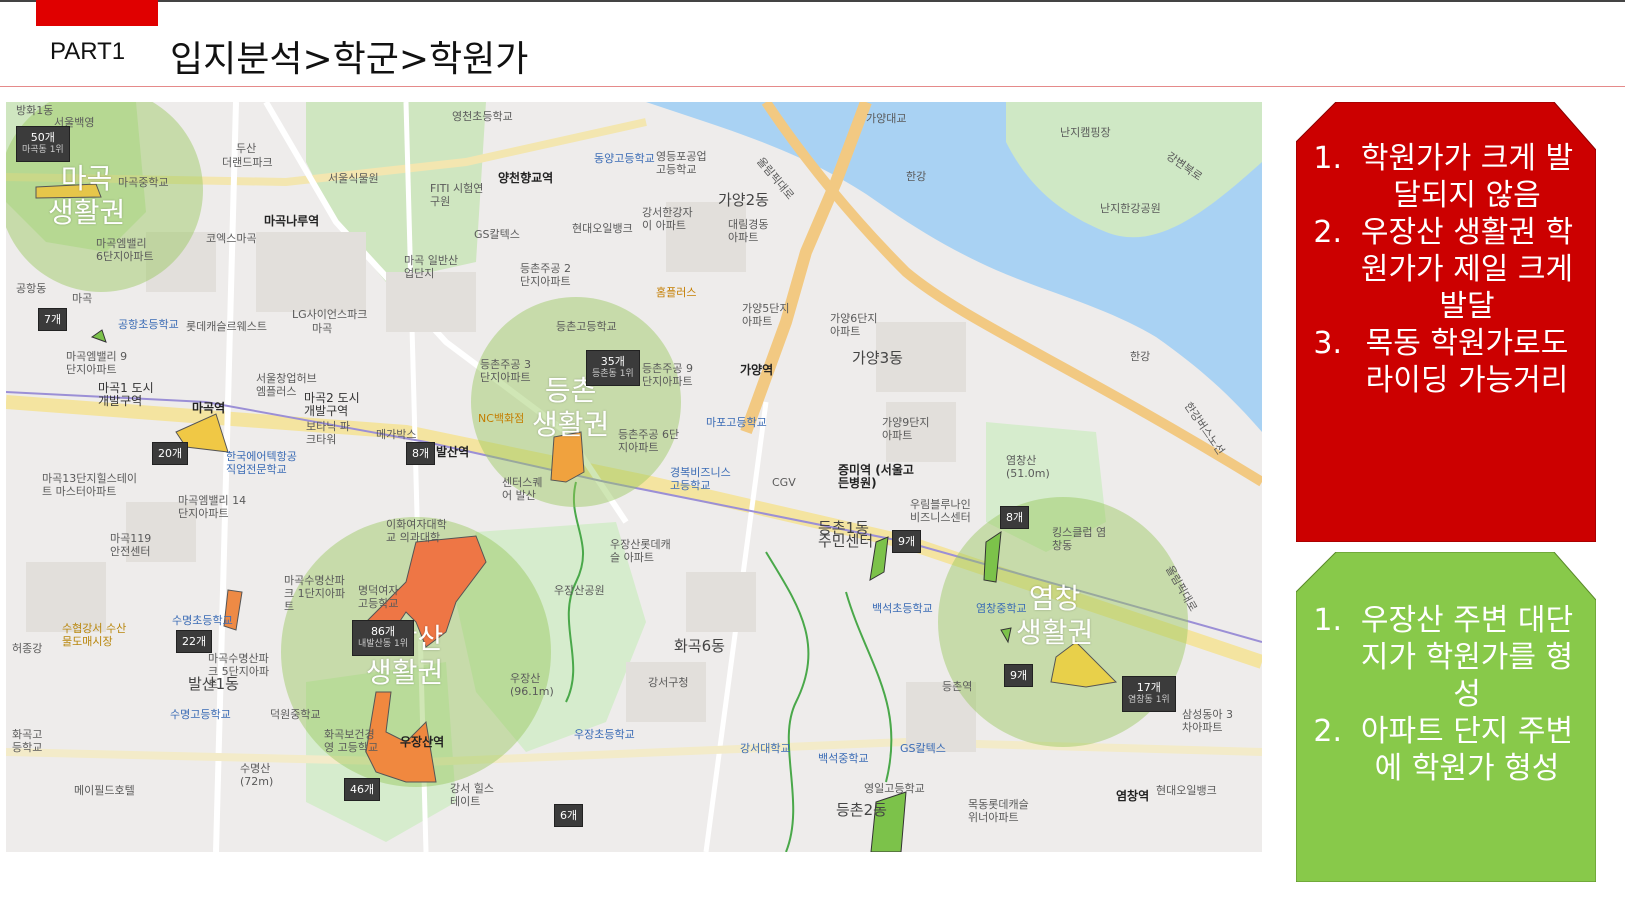 Image resolution: width=1625 pixels, height=915 pixels. I want to click on place-label: 우장산 (96.1m), so click(532, 685).